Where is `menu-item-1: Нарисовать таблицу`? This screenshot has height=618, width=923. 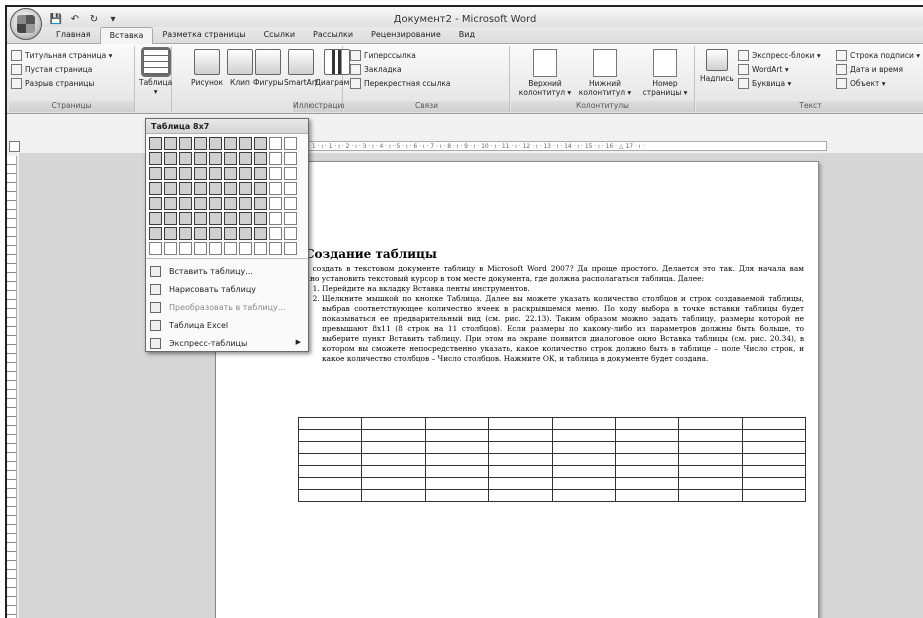 menu-item-1: Нарисовать таблицу is located at coordinates (227, 289).